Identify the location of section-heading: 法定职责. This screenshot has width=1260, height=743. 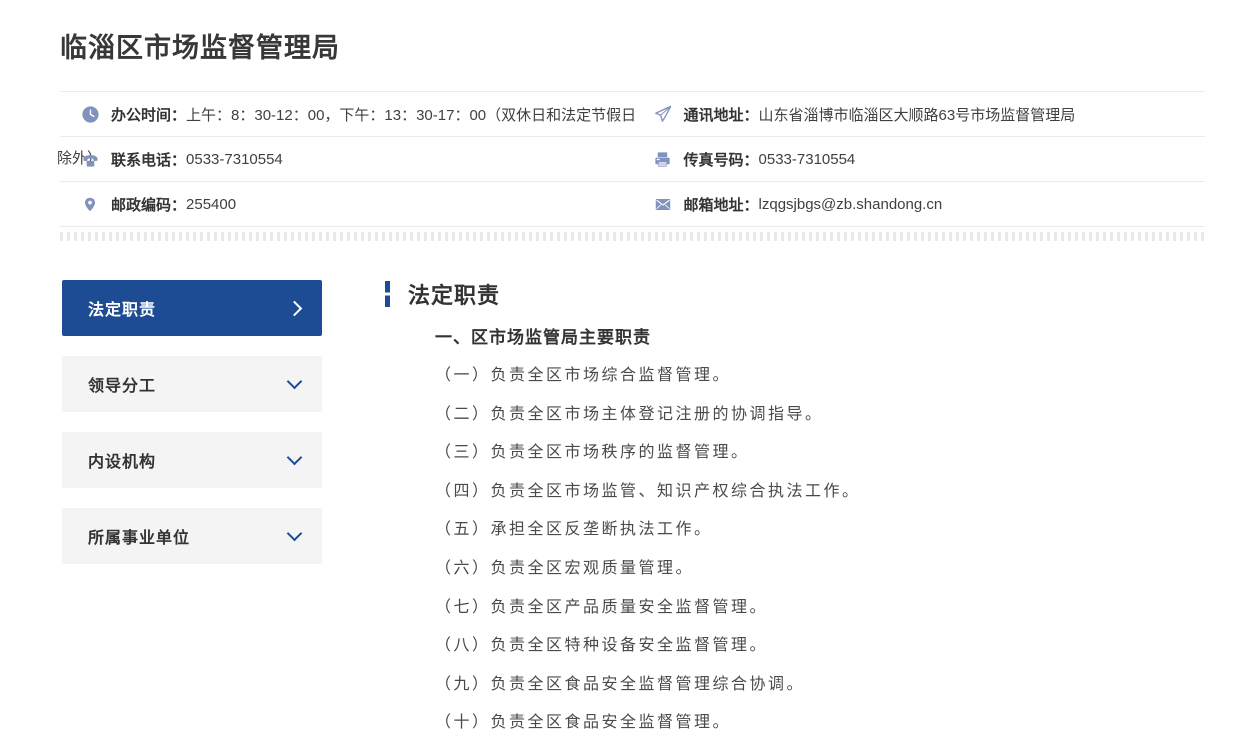
(454, 295).